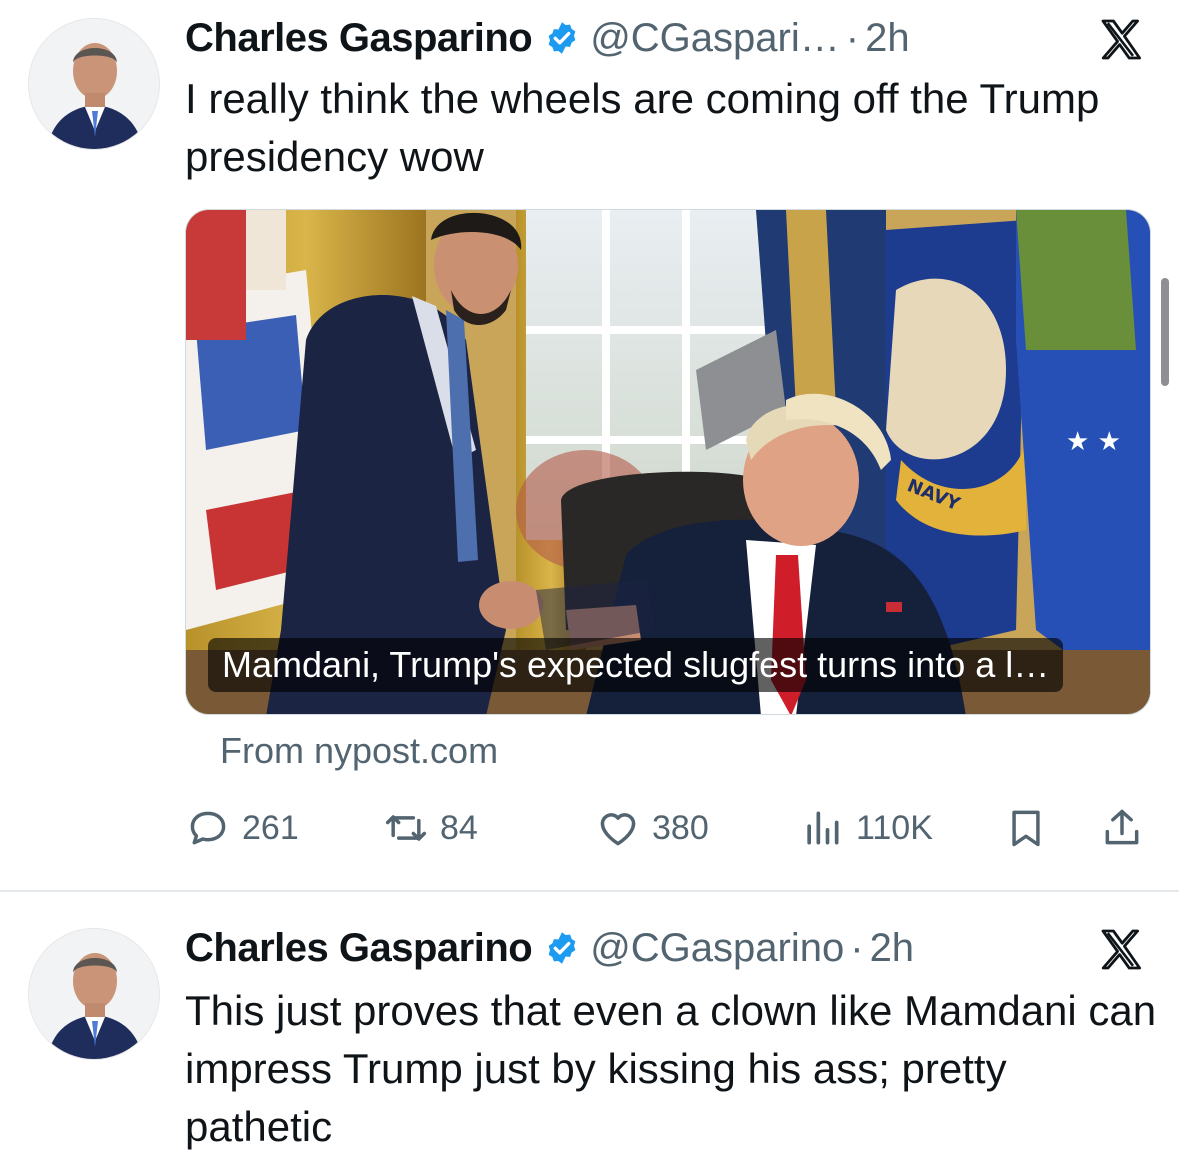 The image size is (1179, 1174). Describe the element at coordinates (406, 828) in the screenshot. I see `repost-icon` at that location.